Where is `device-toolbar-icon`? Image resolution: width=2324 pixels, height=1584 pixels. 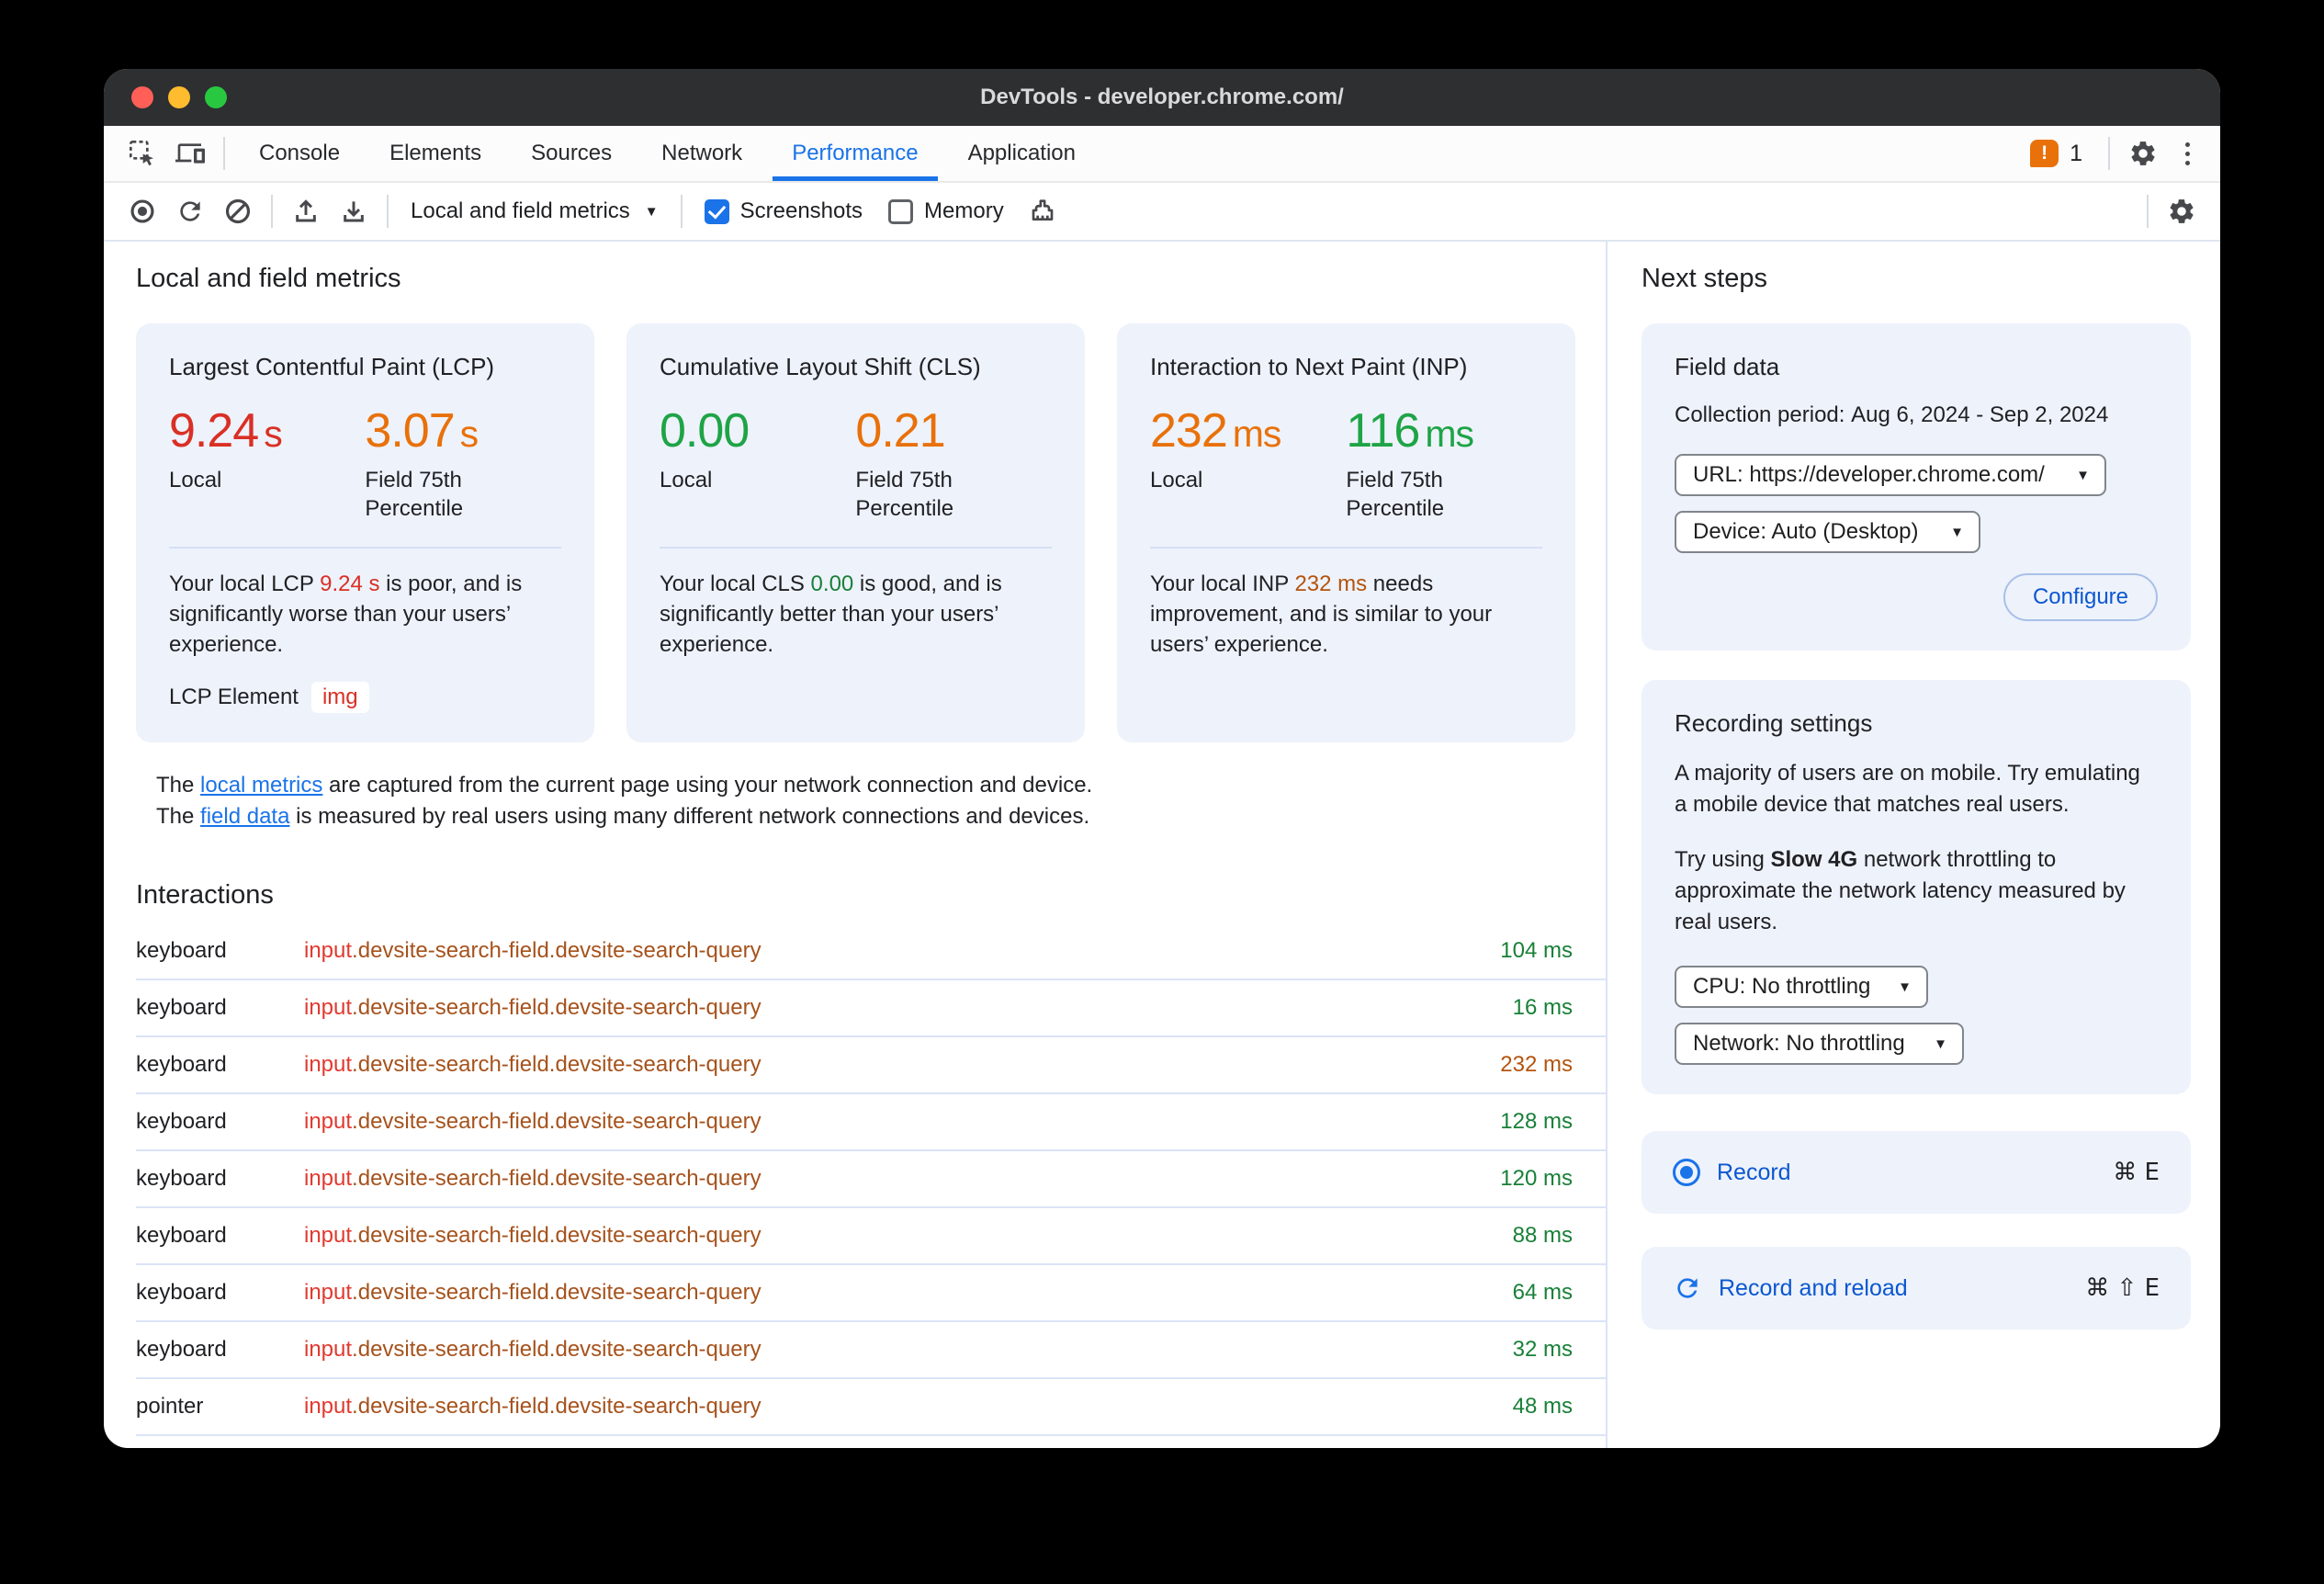
device-toolbar-icon is located at coordinates (190, 153).